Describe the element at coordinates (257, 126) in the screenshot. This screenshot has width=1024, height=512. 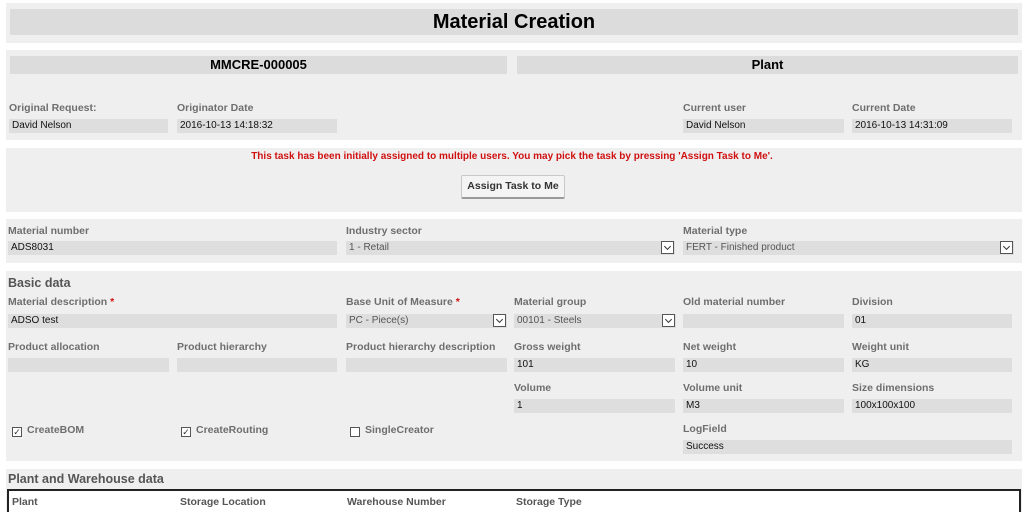
I see `originator-date-field: 2016-10-13 14:18:32` at that location.